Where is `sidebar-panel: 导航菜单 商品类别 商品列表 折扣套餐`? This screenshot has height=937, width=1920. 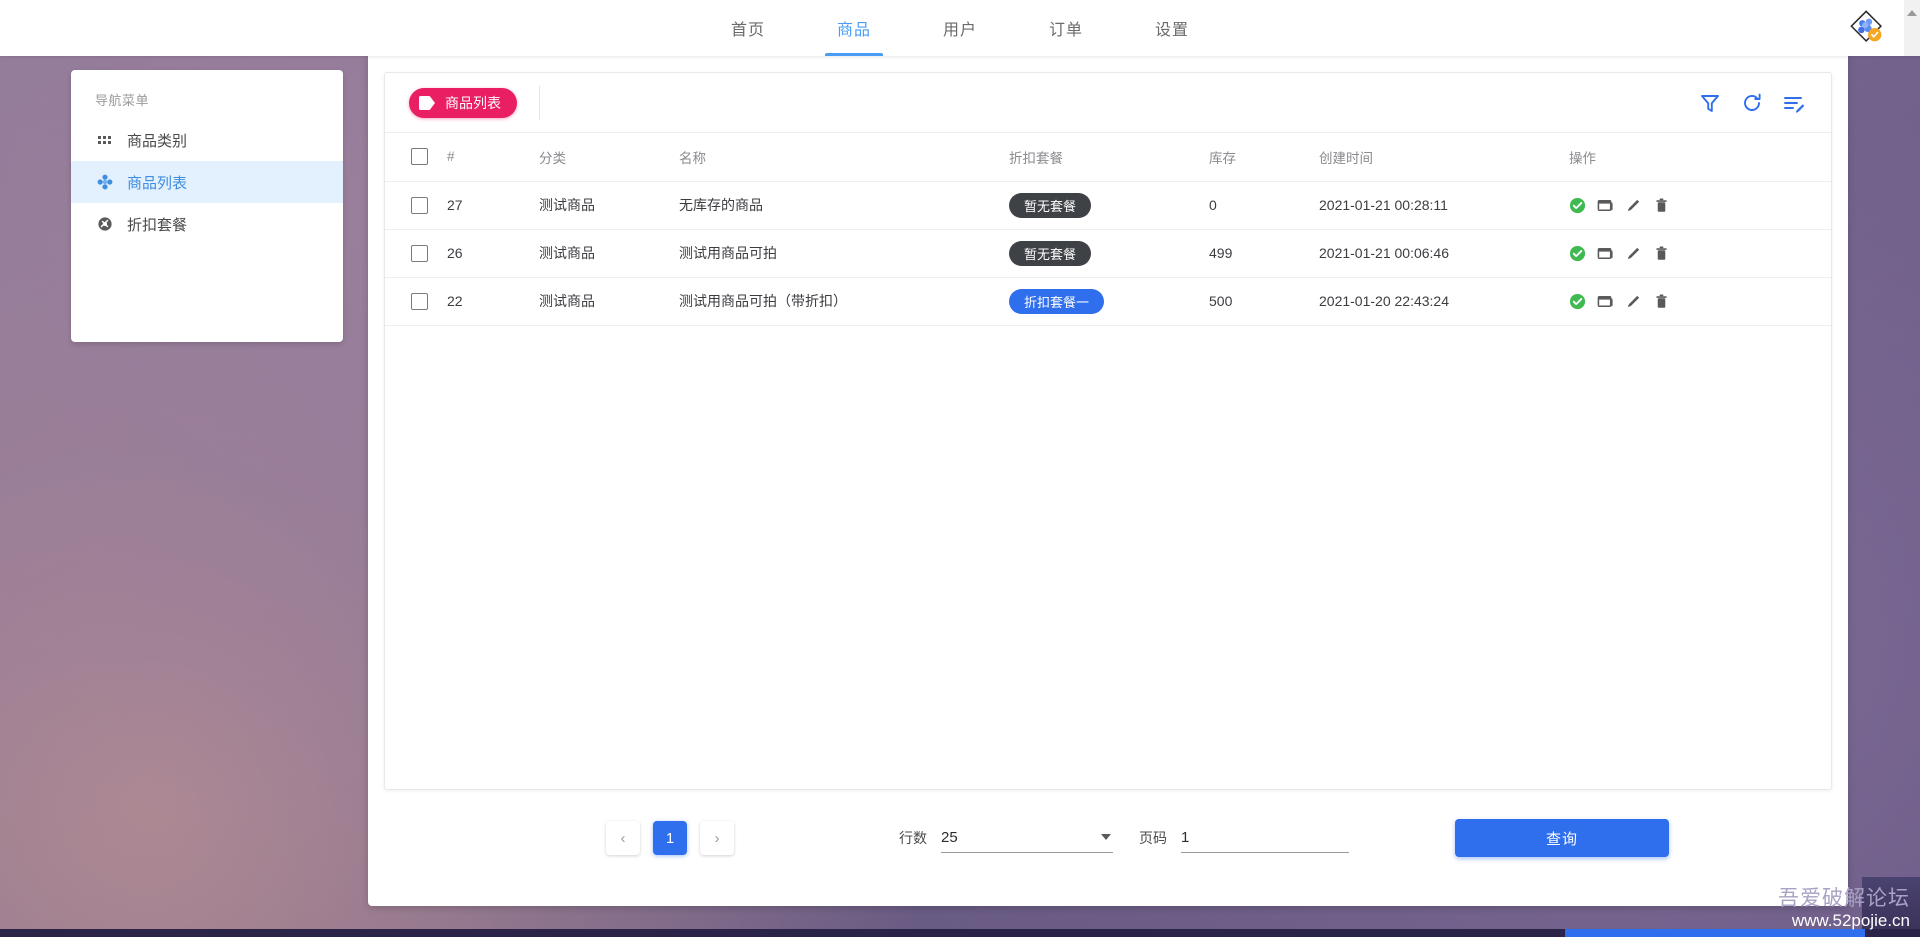 sidebar-panel: 导航菜单 商品类别 商品列表 折扣套餐 is located at coordinates (207, 206).